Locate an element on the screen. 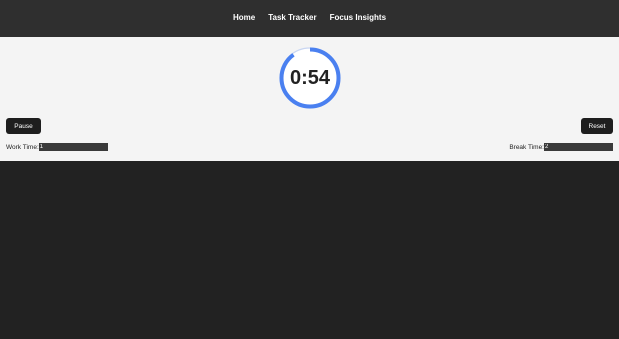  nav-focus-insights-link: Focus Insights is located at coordinates (358, 17).